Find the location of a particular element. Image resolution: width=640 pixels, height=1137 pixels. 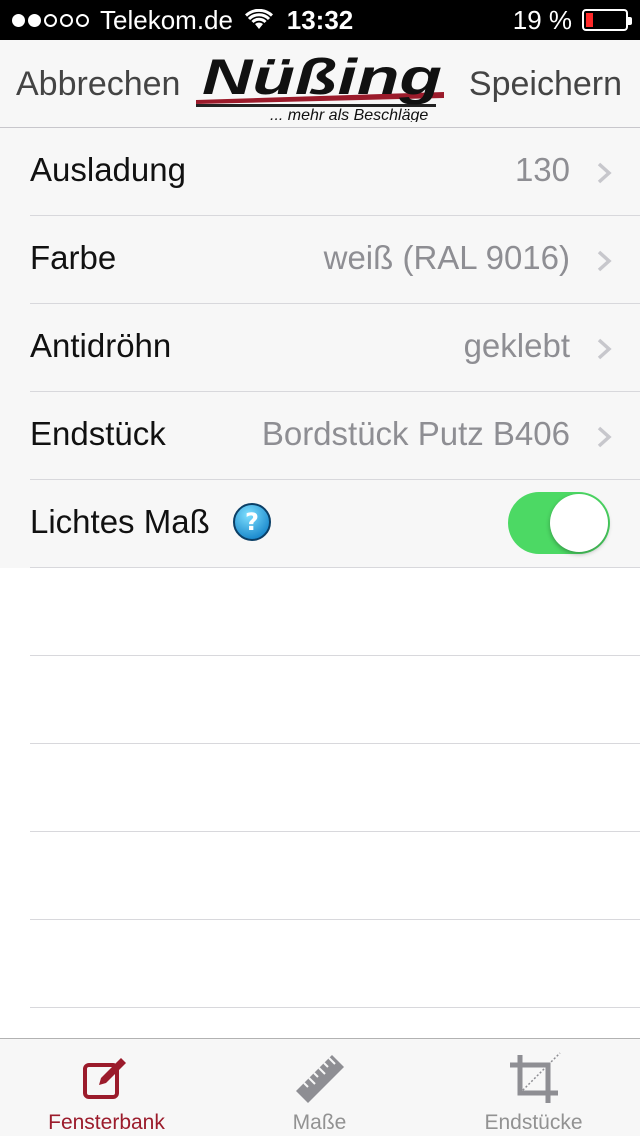

status-bar: Telekom.de 13:32 19 % is located at coordinates (320, 20).